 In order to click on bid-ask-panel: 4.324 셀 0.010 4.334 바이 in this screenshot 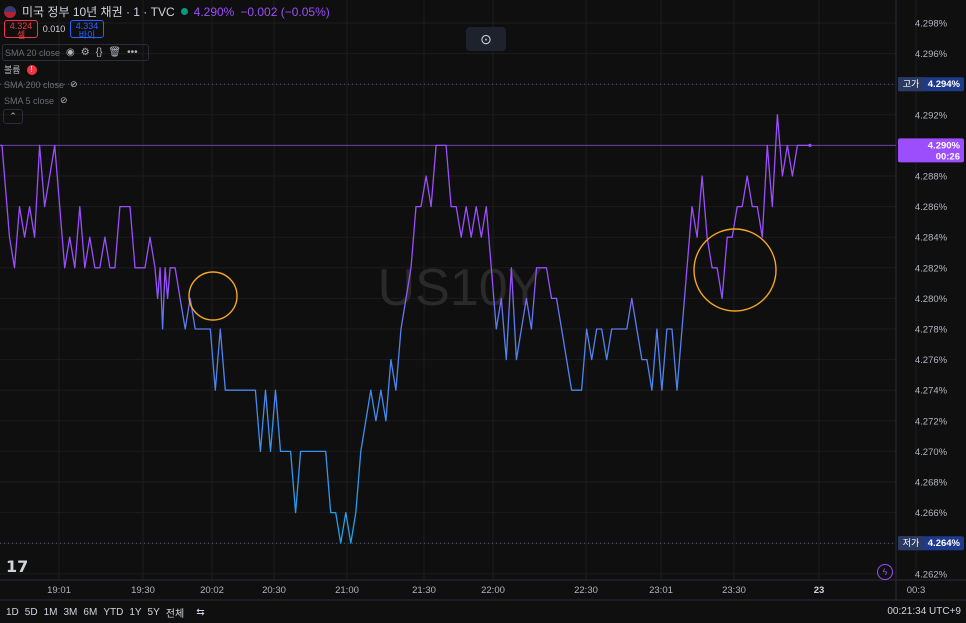, I will do `click(54, 30)`.